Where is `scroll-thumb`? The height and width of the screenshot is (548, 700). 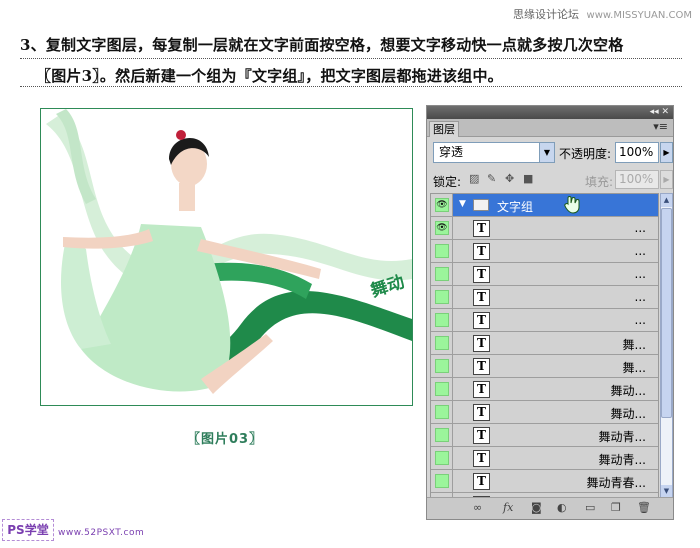
scroll-thumb is located at coordinates (666, 313).